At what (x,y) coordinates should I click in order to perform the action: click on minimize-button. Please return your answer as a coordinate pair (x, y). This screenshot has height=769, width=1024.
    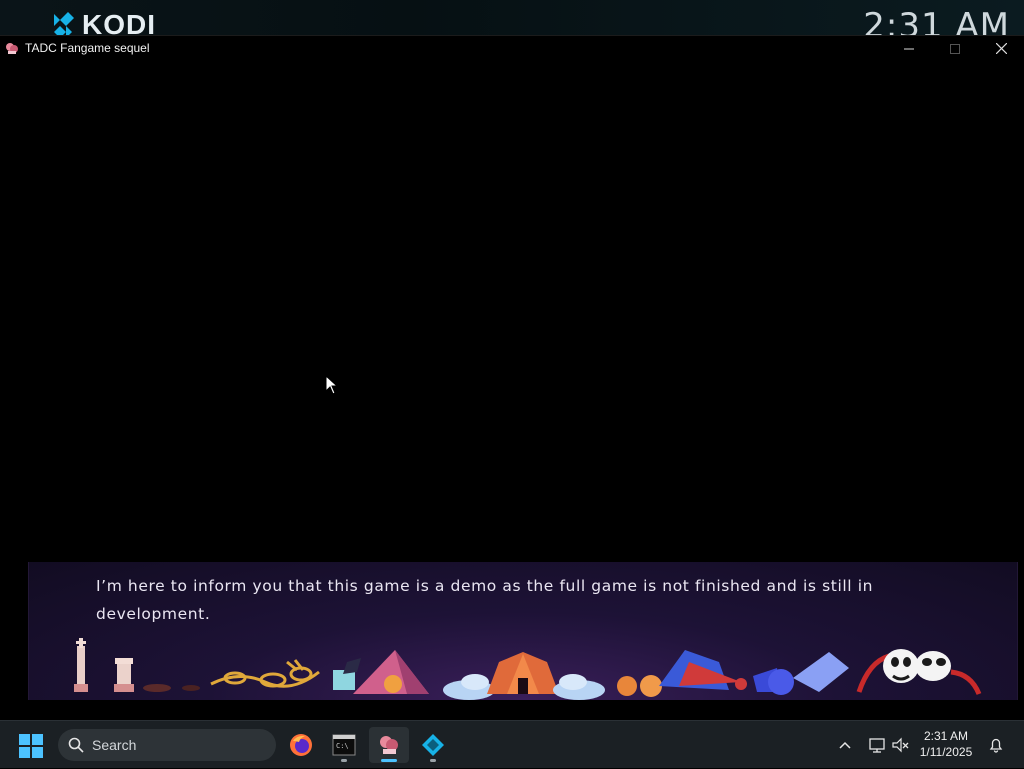
    Looking at the image, I should click on (909, 48).